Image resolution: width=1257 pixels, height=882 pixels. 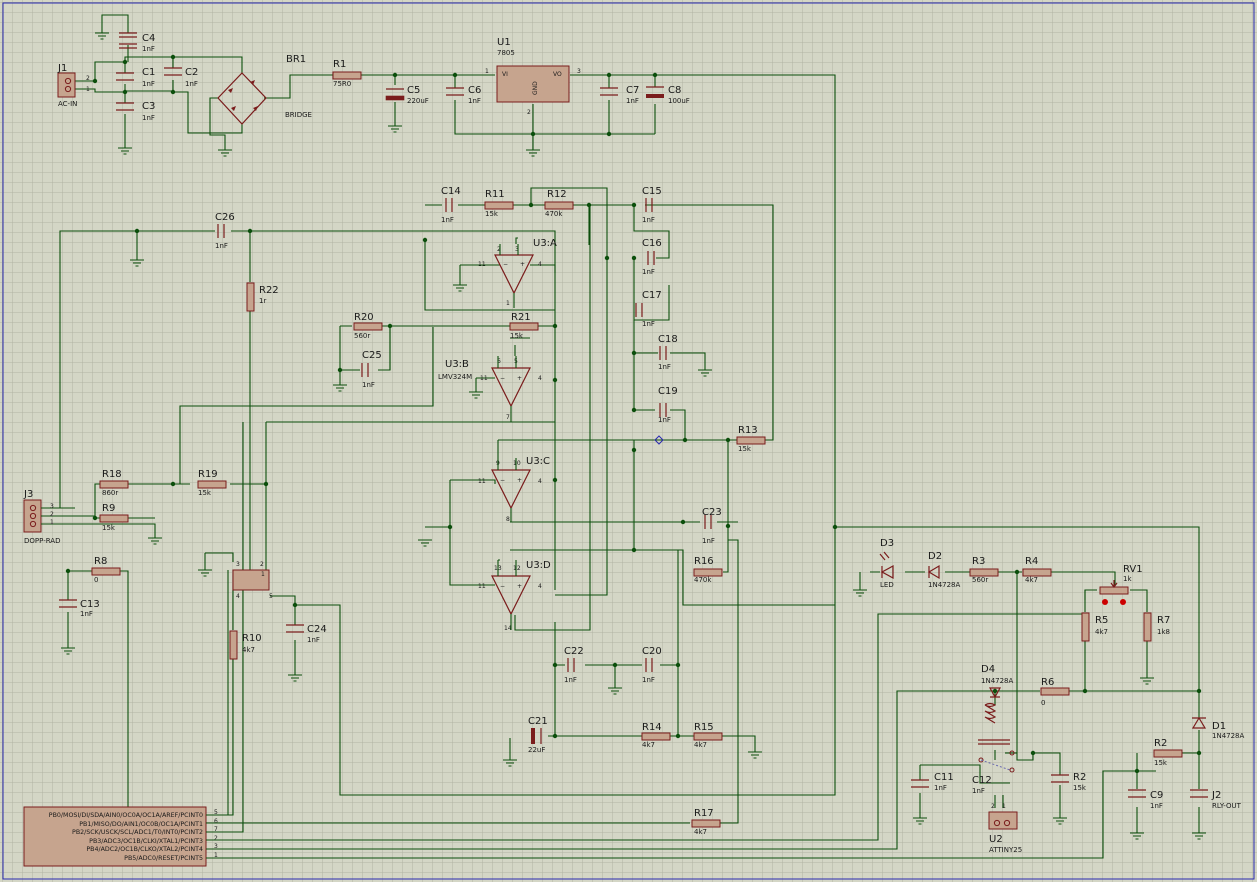 I want to click on C16-value: 1nF, so click(x=648, y=272).